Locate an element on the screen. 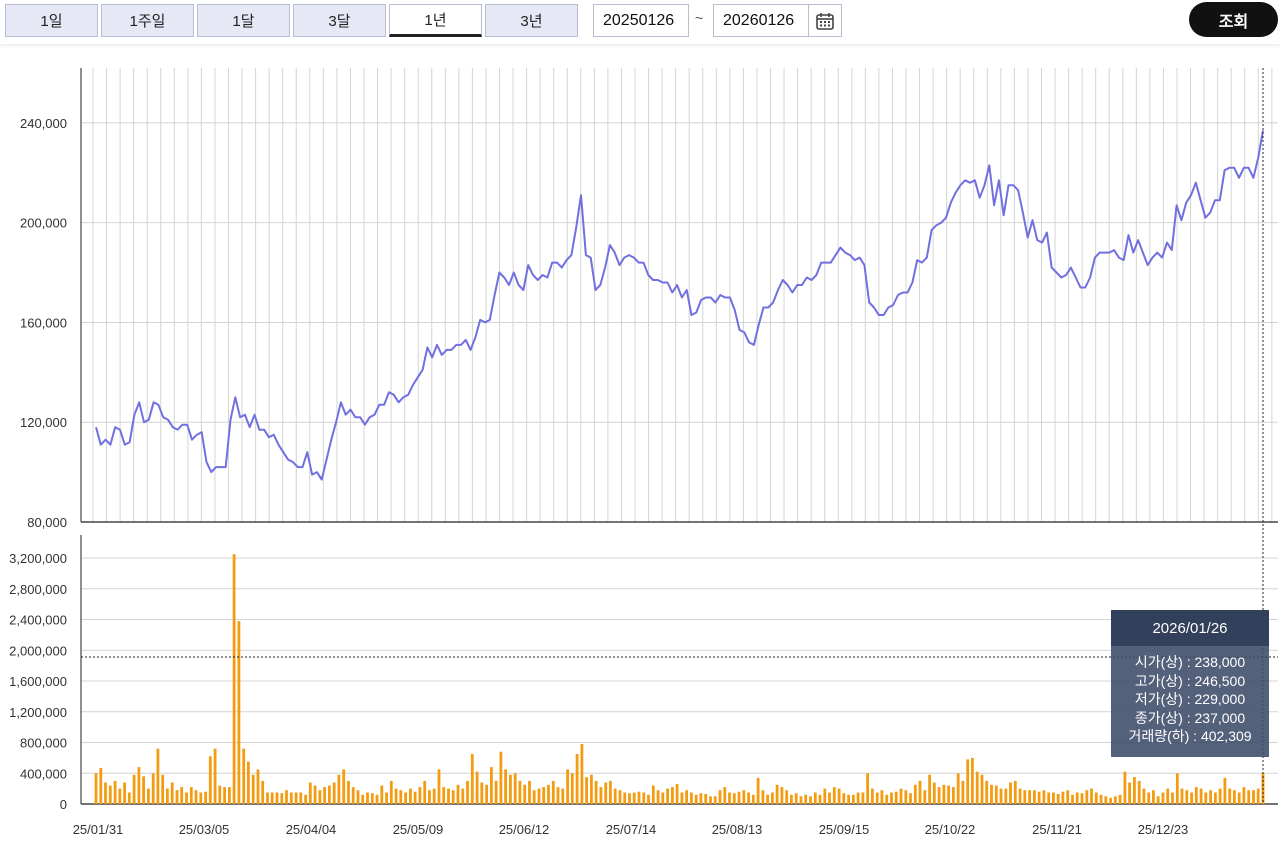 The height and width of the screenshot is (860, 1280). period-button-3years: 3년 is located at coordinates (531, 20).